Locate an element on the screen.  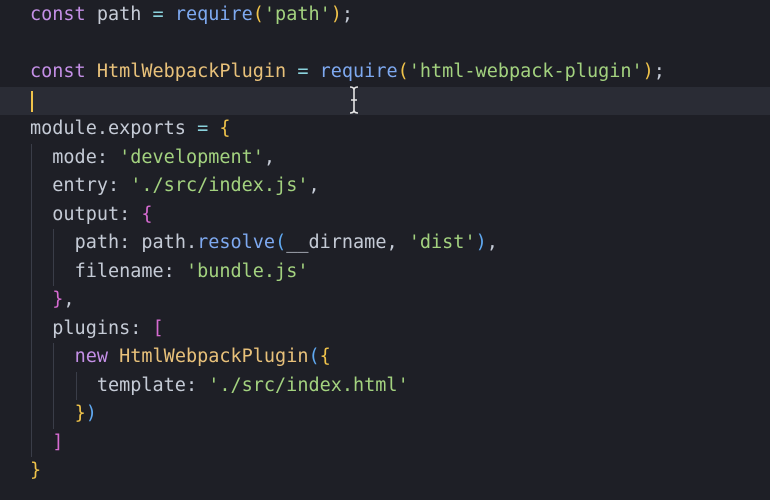
code-line: } is located at coordinates (385, 471).